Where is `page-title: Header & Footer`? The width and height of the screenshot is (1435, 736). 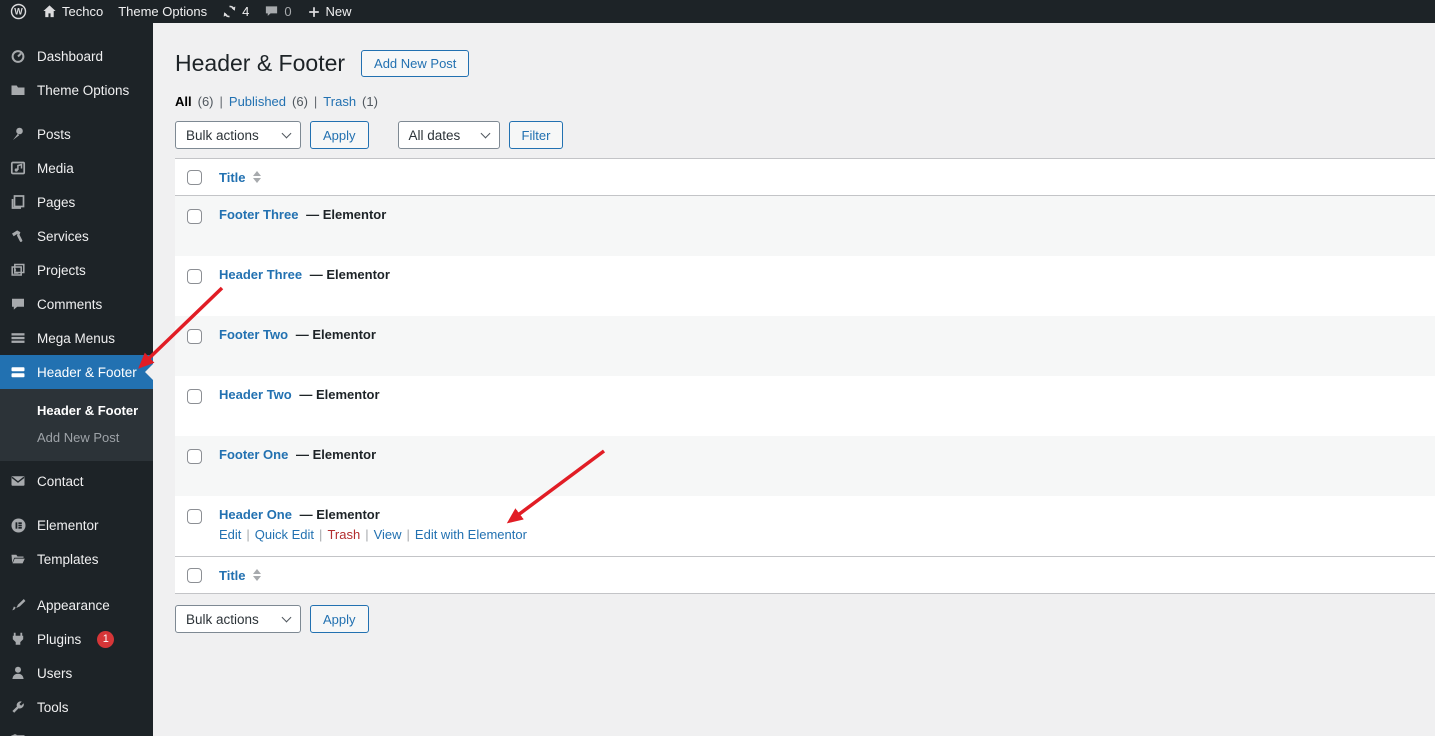
page-title: Header & Footer is located at coordinates (260, 63).